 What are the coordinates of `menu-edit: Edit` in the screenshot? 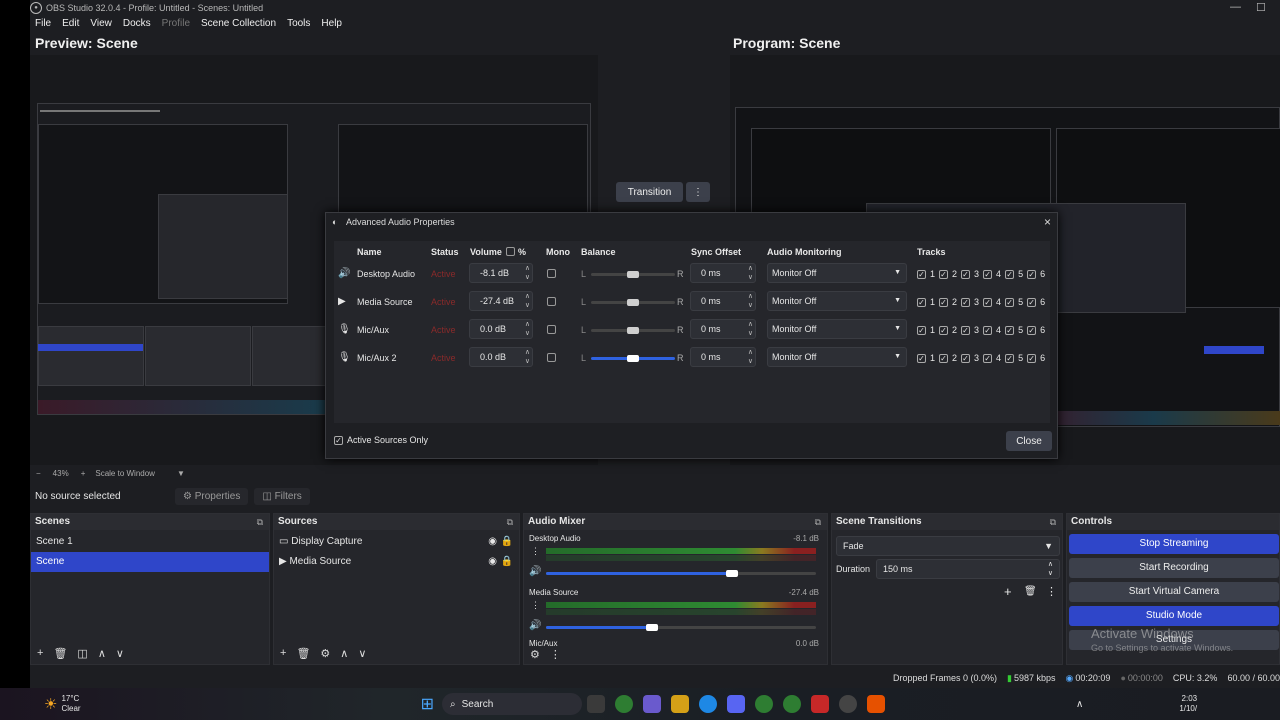 It's located at (70, 24).